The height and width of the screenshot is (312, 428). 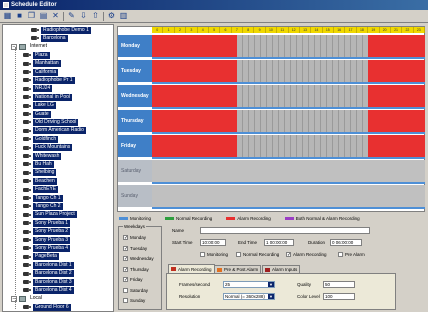 What do you see at coordinates (48, 290) in the screenshot?
I see `tree-camera: Barcelona Dist 4` at bounding box center [48, 290].